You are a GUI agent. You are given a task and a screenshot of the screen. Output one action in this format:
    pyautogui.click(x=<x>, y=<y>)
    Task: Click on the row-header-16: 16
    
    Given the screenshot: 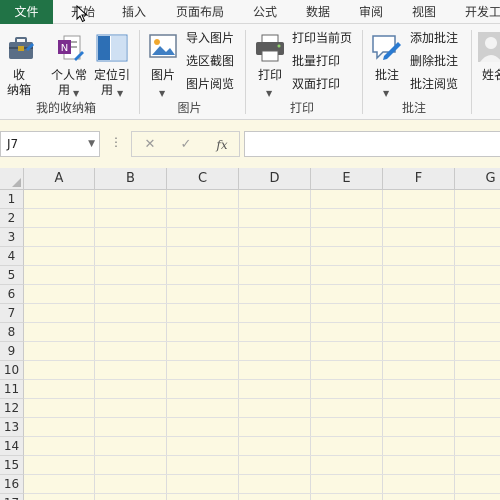 What is the action you would take?
    pyautogui.click(x=12, y=484)
    